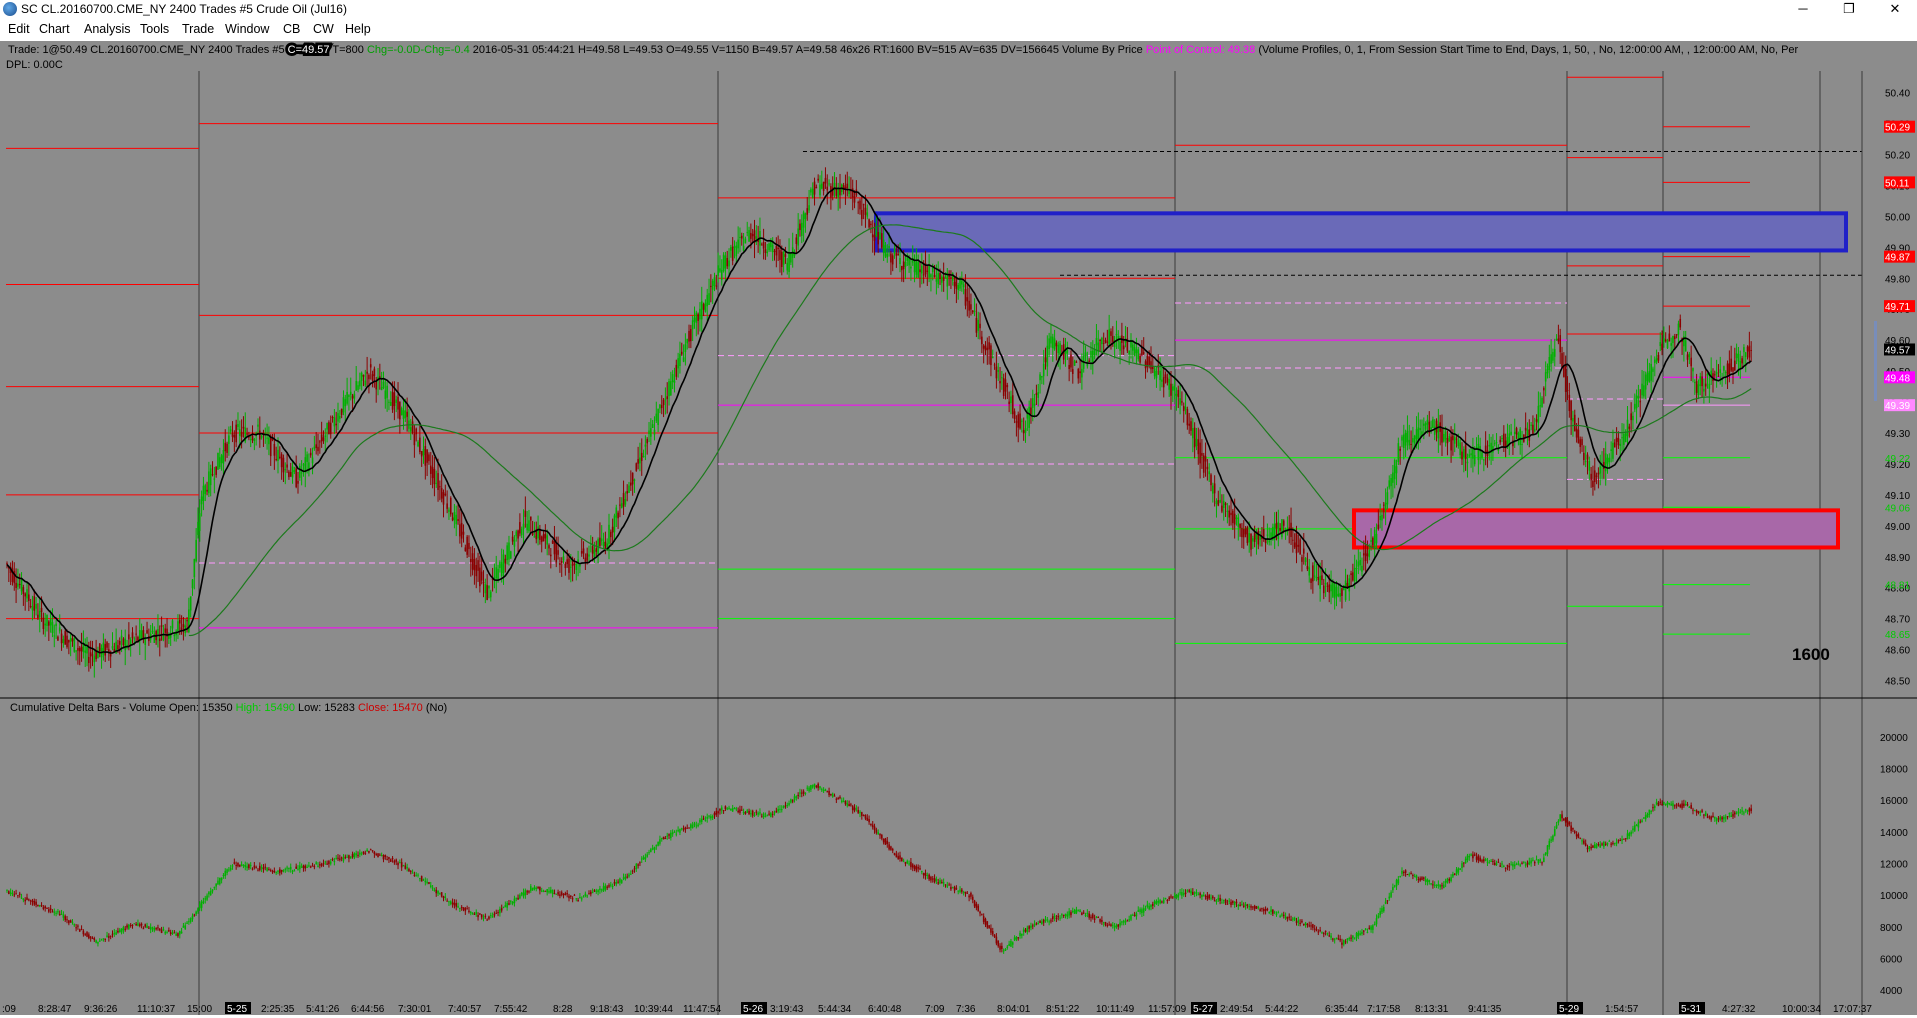 The width and height of the screenshot is (1917, 1018). I want to click on price-badge-label: 48.65, so click(1897, 635).